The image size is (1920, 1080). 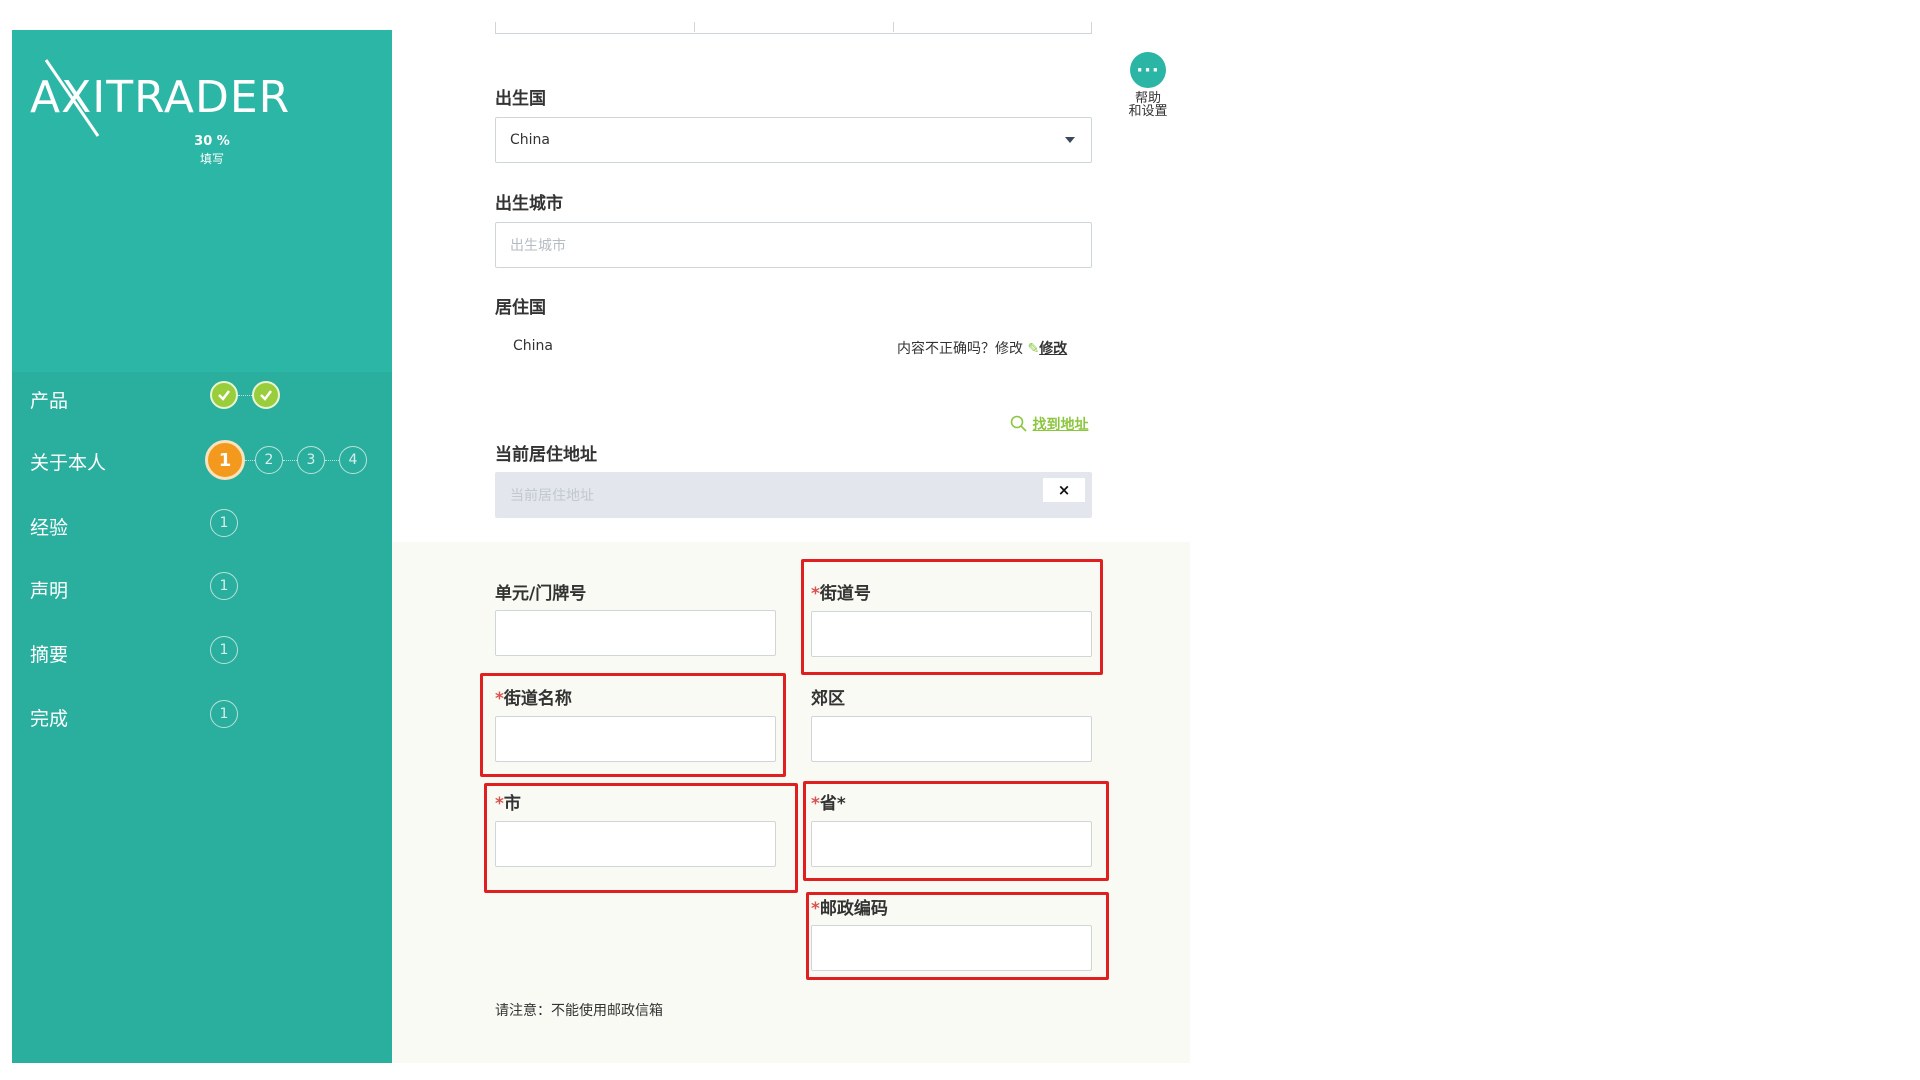 What do you see at coordinates (520, 308) in the screenshot?
I see `residence-country-label: 居住国` at bounding box center [520, 308].